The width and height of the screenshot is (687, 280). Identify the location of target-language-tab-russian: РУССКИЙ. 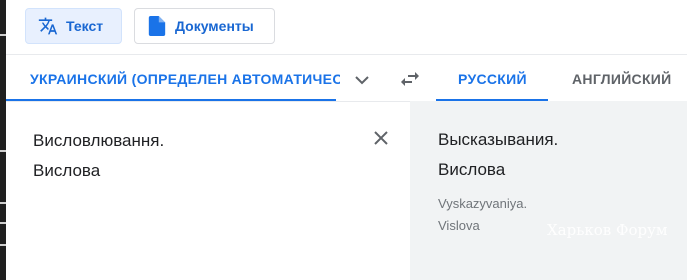
(492, 79).